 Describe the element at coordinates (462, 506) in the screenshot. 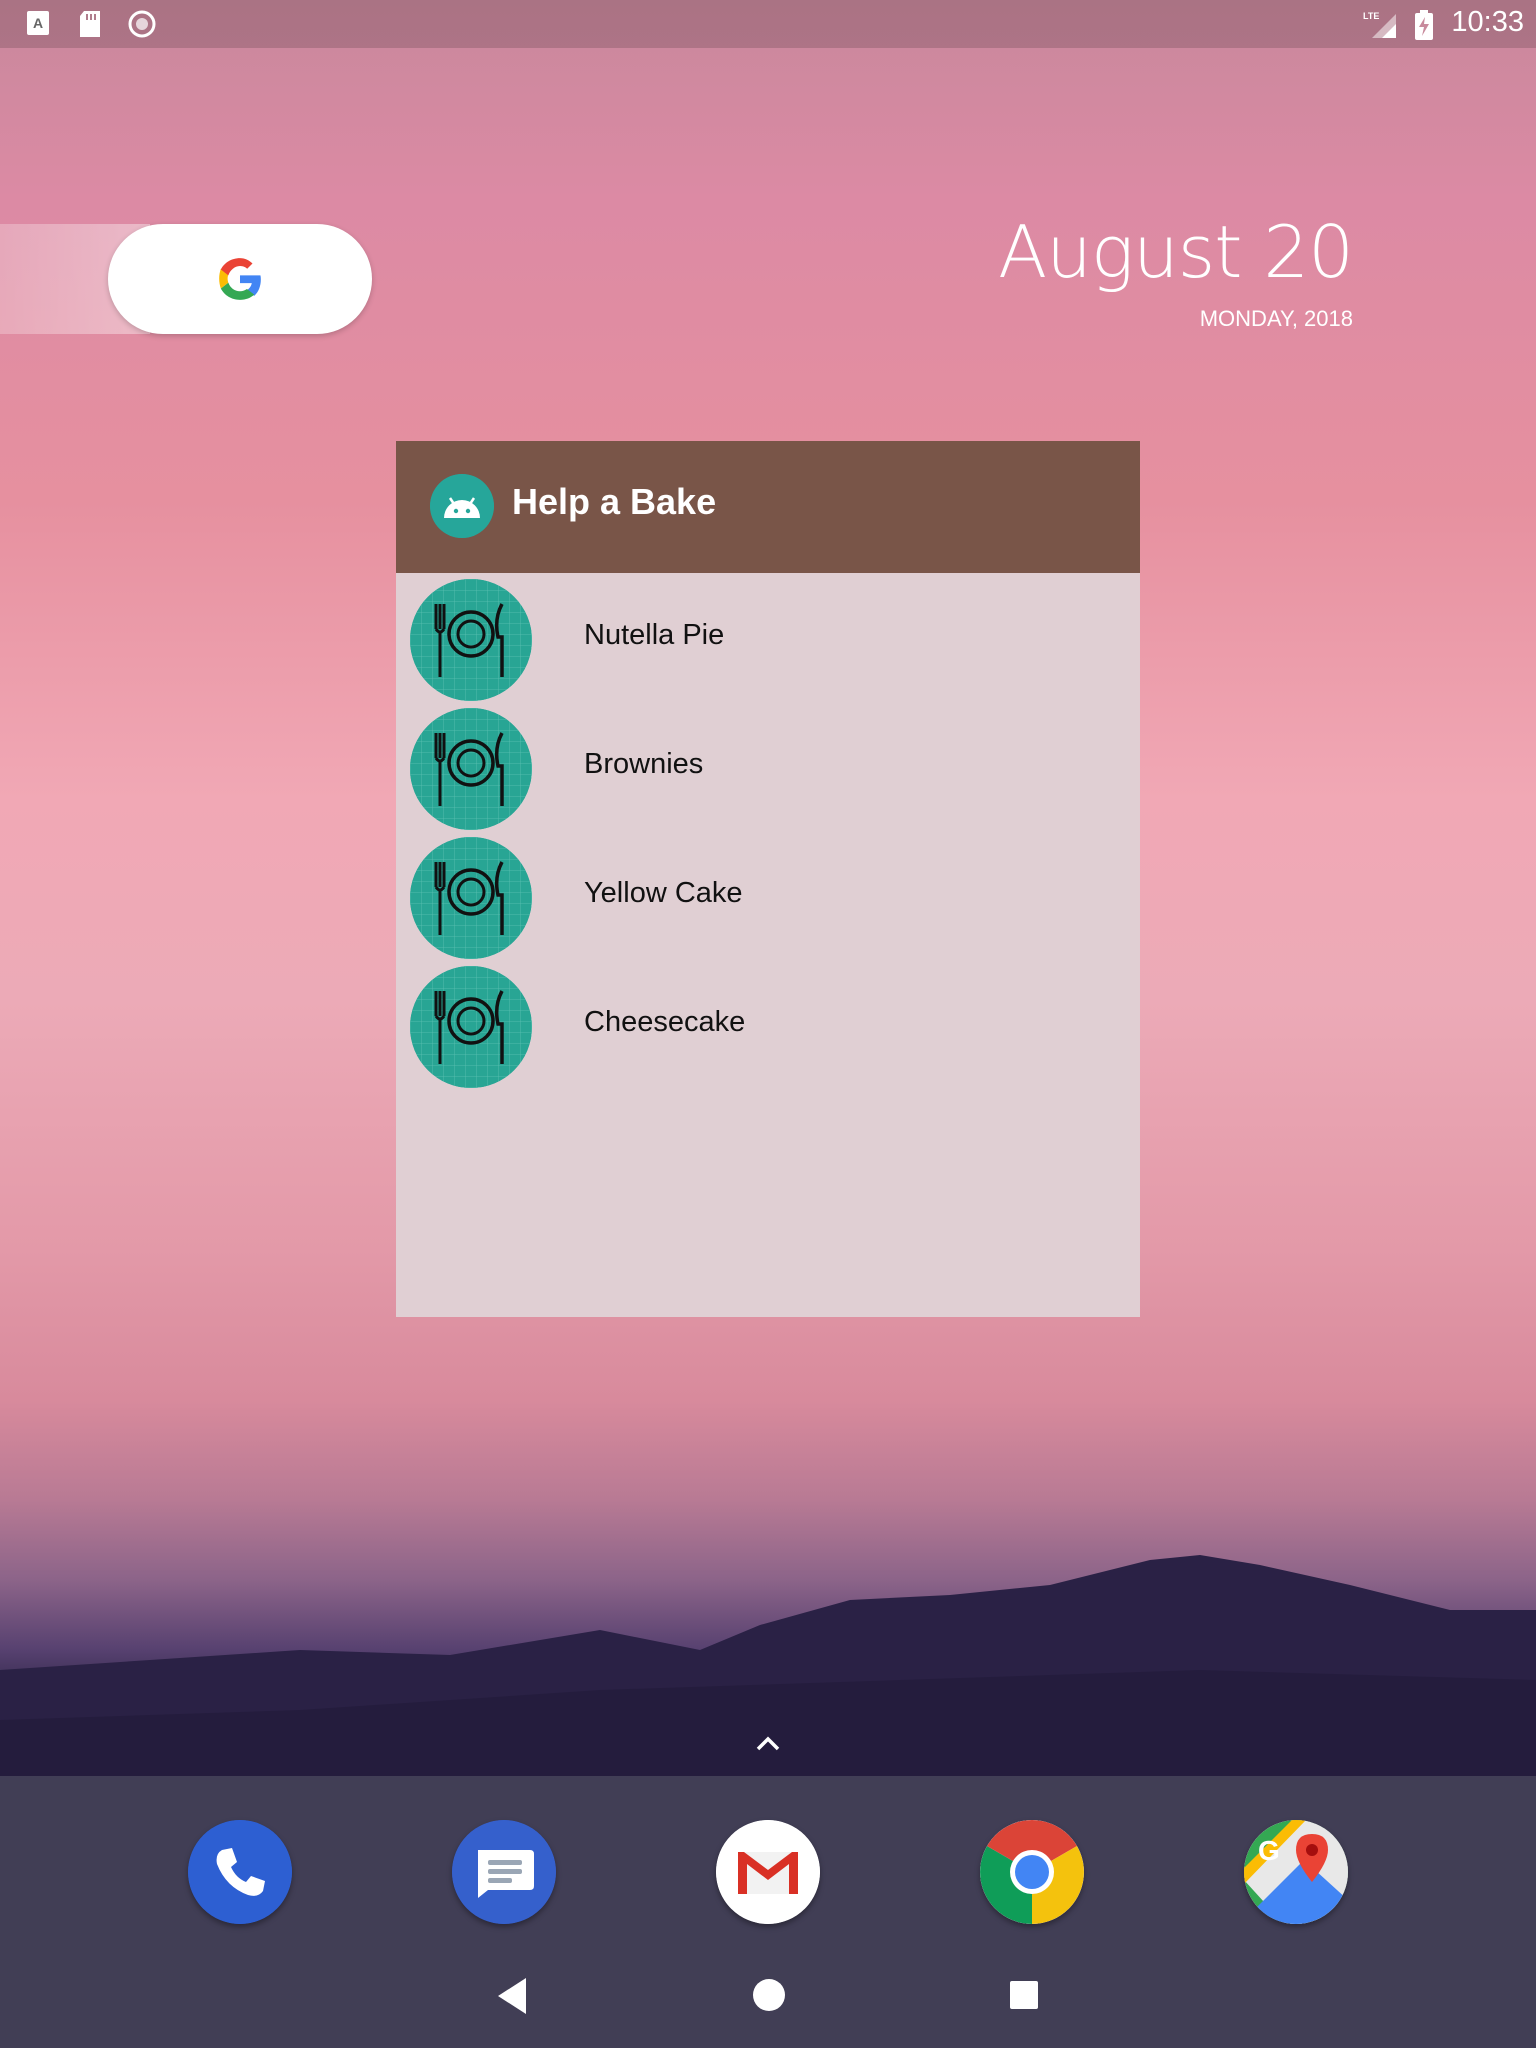

I see `android-icon` at that location.